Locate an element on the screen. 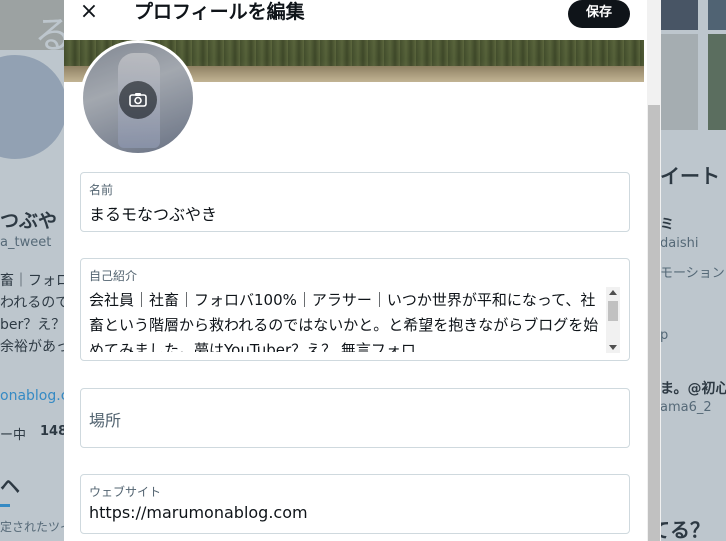 This screenshot has height=541, width=726. scroll-down-icon is located at coordinates (613, 347).